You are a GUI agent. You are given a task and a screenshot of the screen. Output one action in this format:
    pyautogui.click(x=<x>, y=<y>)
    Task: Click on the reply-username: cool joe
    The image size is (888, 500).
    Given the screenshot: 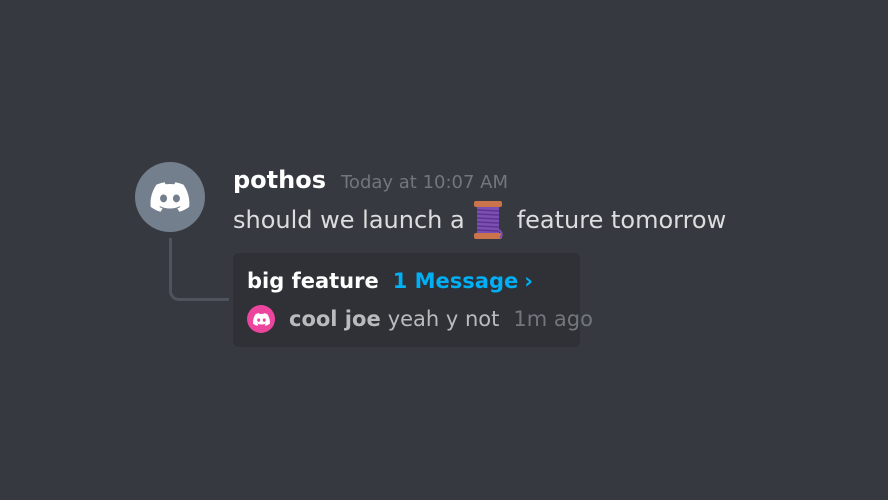 What is the action you would take?
    pyautogui.click(x=335, y=319)
    